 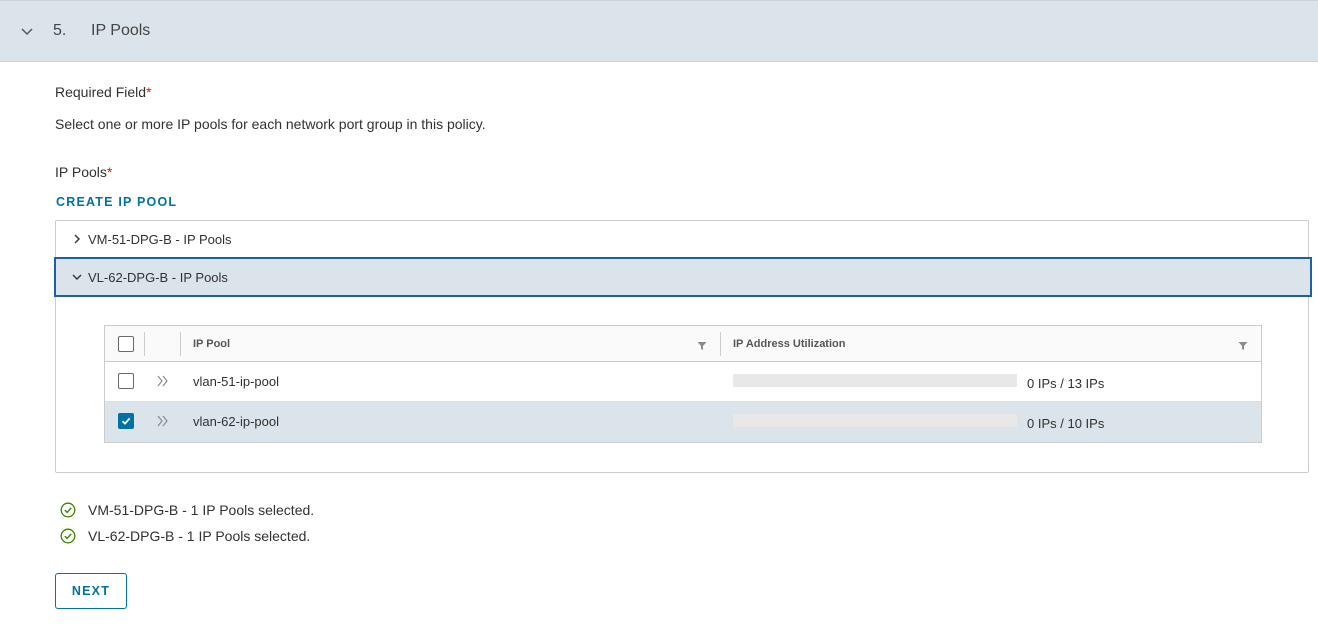 I want to click on table-row: vlan-51-ip-pool 0 IPs / 13 IPs, so click(x=683, y=382).